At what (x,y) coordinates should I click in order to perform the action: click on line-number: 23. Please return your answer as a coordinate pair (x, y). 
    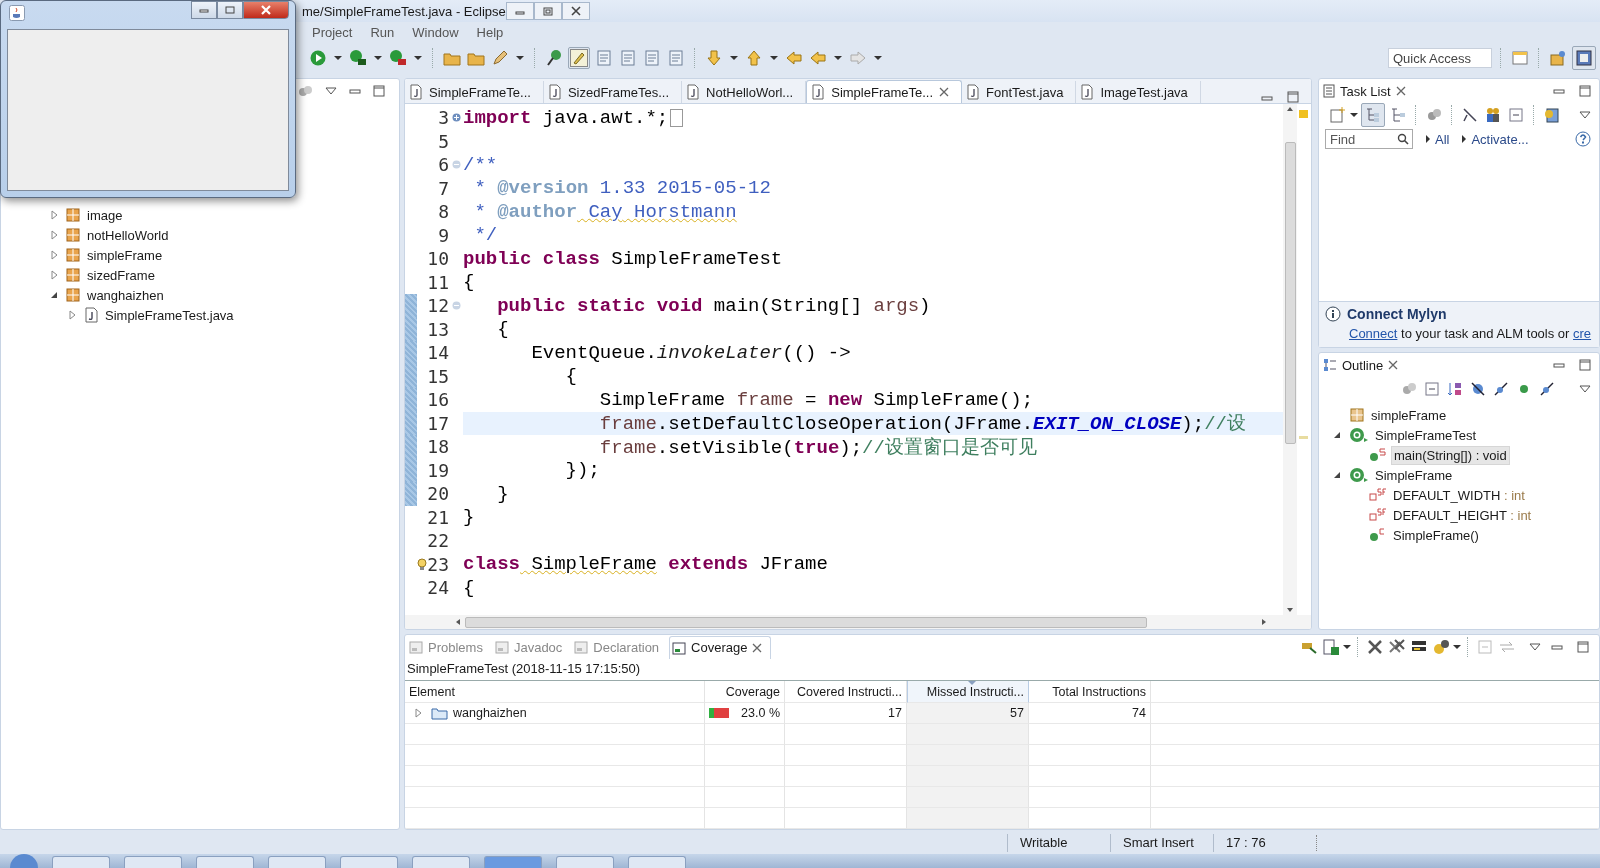
    Looking at the image, I should click on (438, 564).